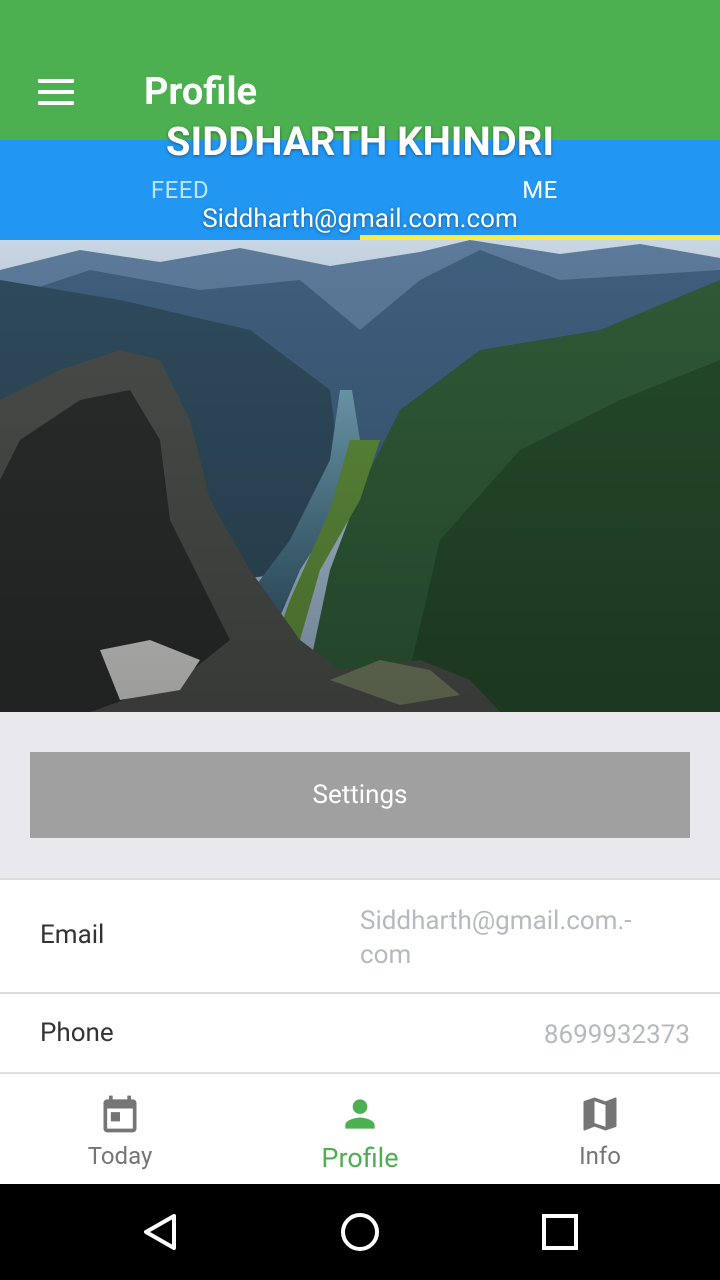 The height and width of the screenshot is (1280, 720). What do you see at coordinates (160, 1232) in the screenshot?
I see `back-icon` at bounding box center [160, 1232].